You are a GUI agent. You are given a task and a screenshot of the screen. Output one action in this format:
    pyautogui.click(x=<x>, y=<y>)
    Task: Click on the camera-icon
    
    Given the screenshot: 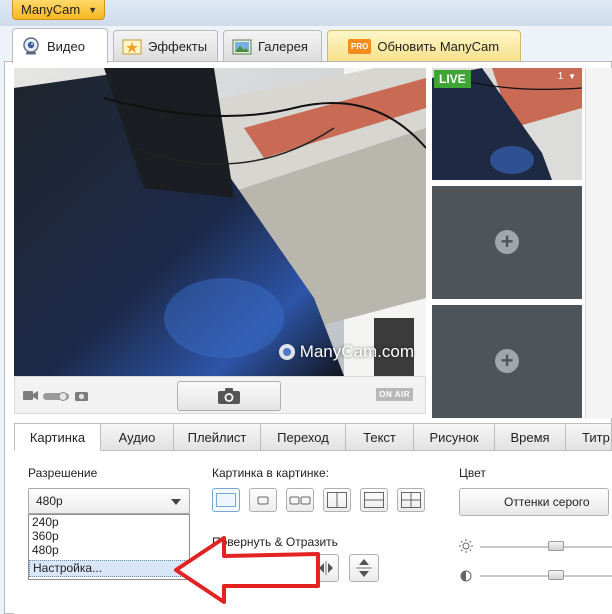 What is the action you would take?
    pyautogui.click(x=31, y=46)
    